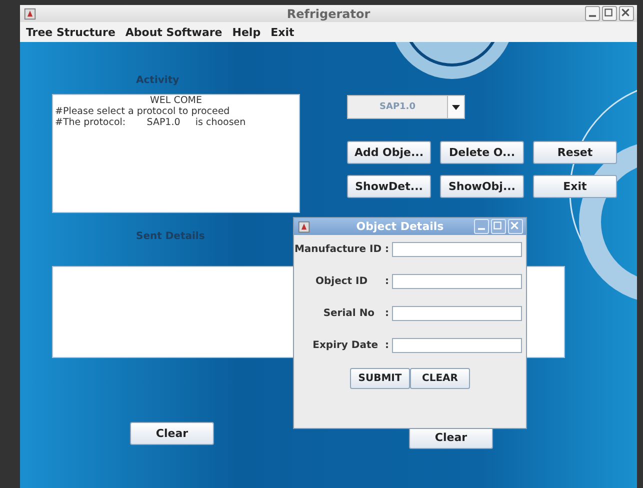 This screenshot has width=643, height=488. Describe the element at coordinates (575, 152) in the screenshot. I see `action-button: Reset` at that location.